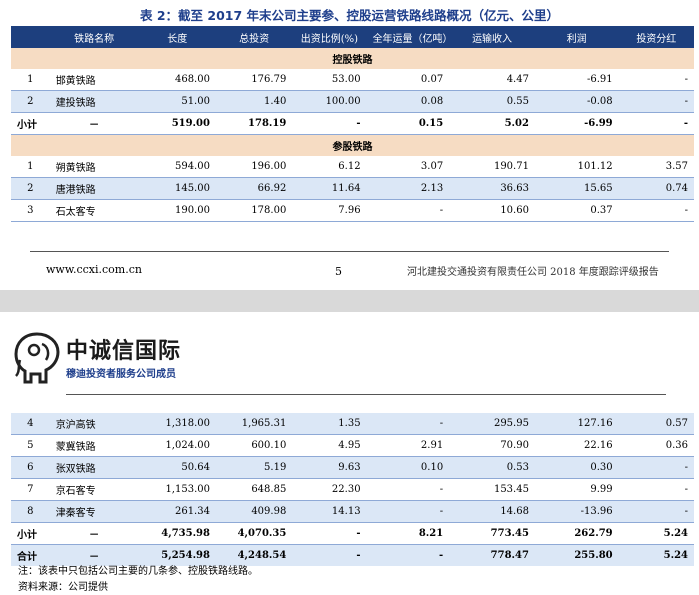 This screenshot has width=699, height=595. Describe the element at coordinates (492, 533) in the screenshot. I see `cell-revenue: 773.45` at that location.